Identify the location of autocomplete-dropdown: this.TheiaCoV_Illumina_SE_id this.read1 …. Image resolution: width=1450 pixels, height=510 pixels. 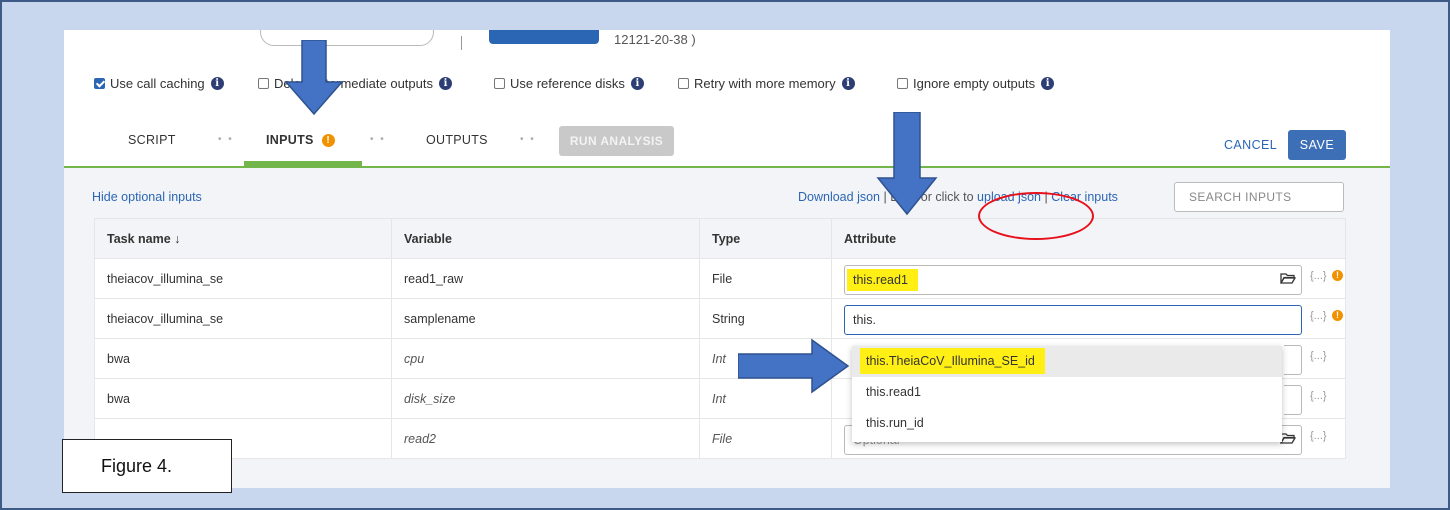
(1067, 394).